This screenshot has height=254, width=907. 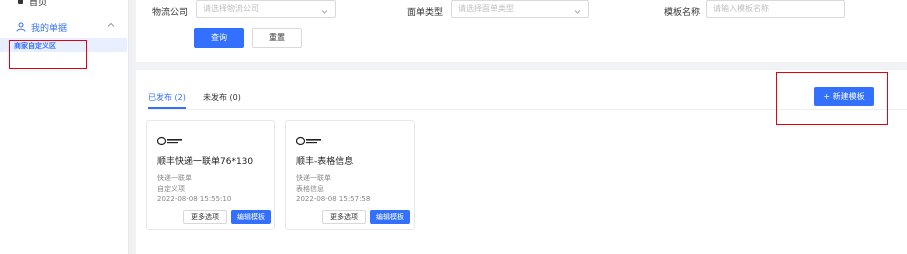 What do you see at coordinates (741, 8) in the screenshot?
I see `template-name-input-placeholder: 请输入模板名称` at bounding box center [741, 8].